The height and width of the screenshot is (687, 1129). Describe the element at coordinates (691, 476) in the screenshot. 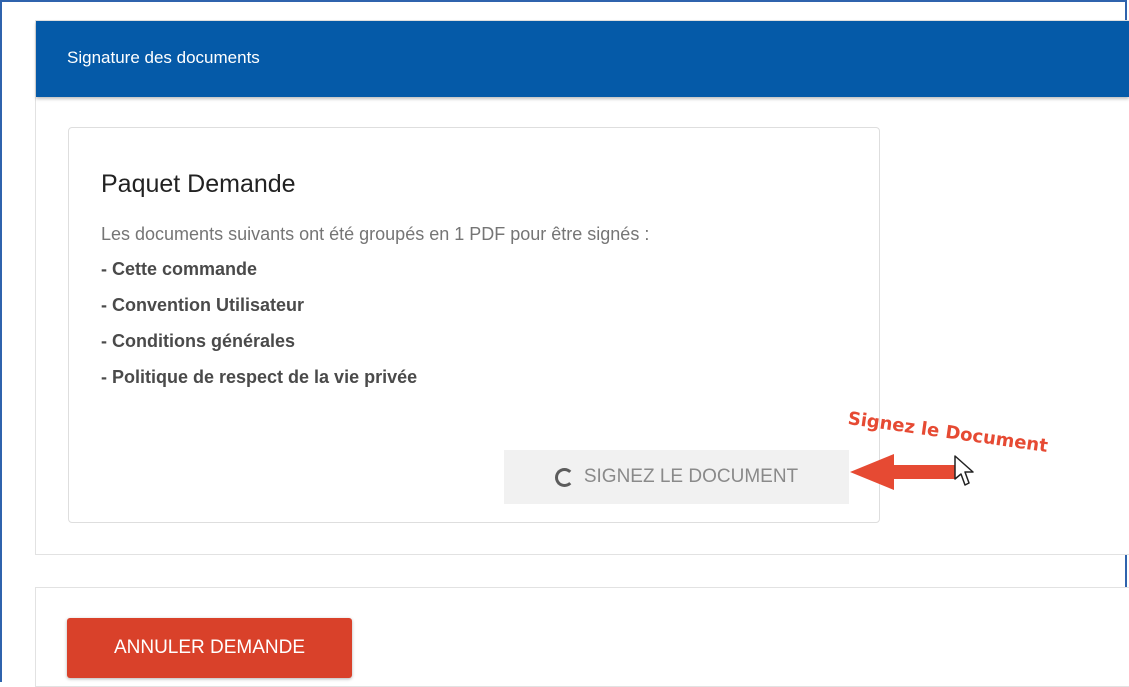

I see `sign-button-label: SIGNEZ LE DOCUMENT` at that location.